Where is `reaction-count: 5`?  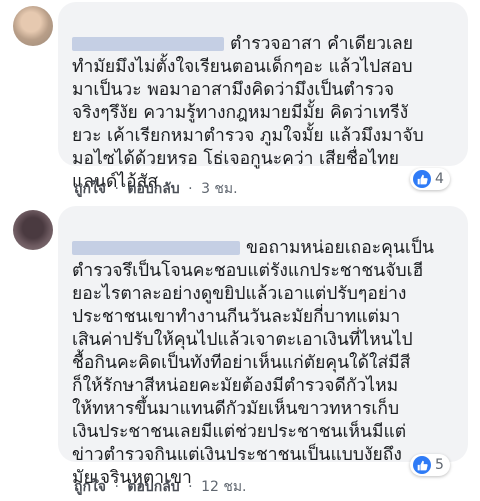 reaction-count: 5 is located at coordinates (430, 465).